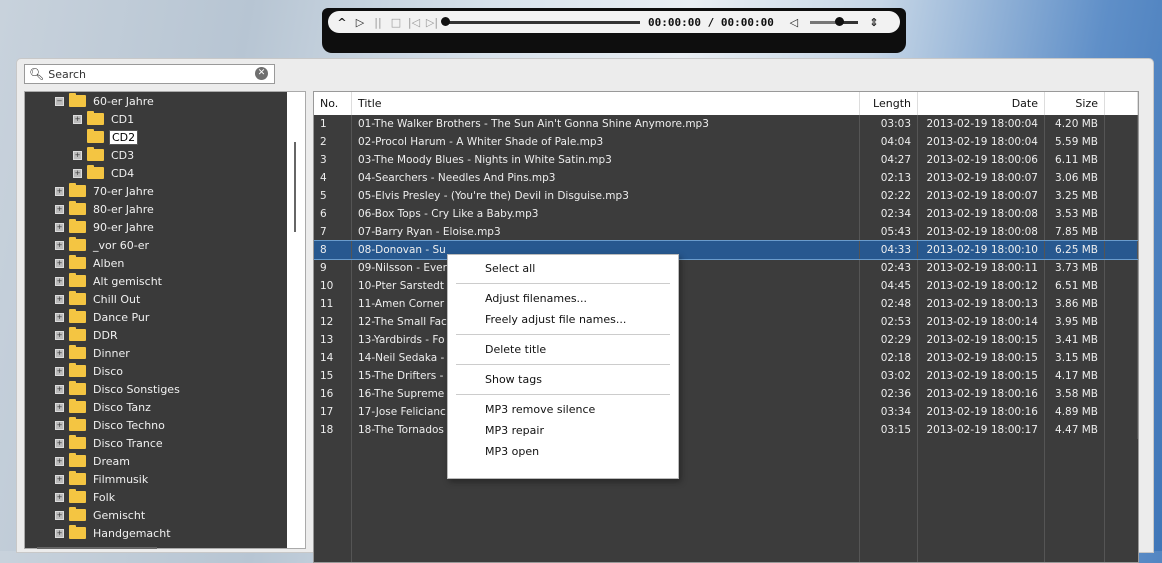 Image resolution: width=1162 pixels, height=563 pixels. I want to click on volume-slider, so click(833, 21).